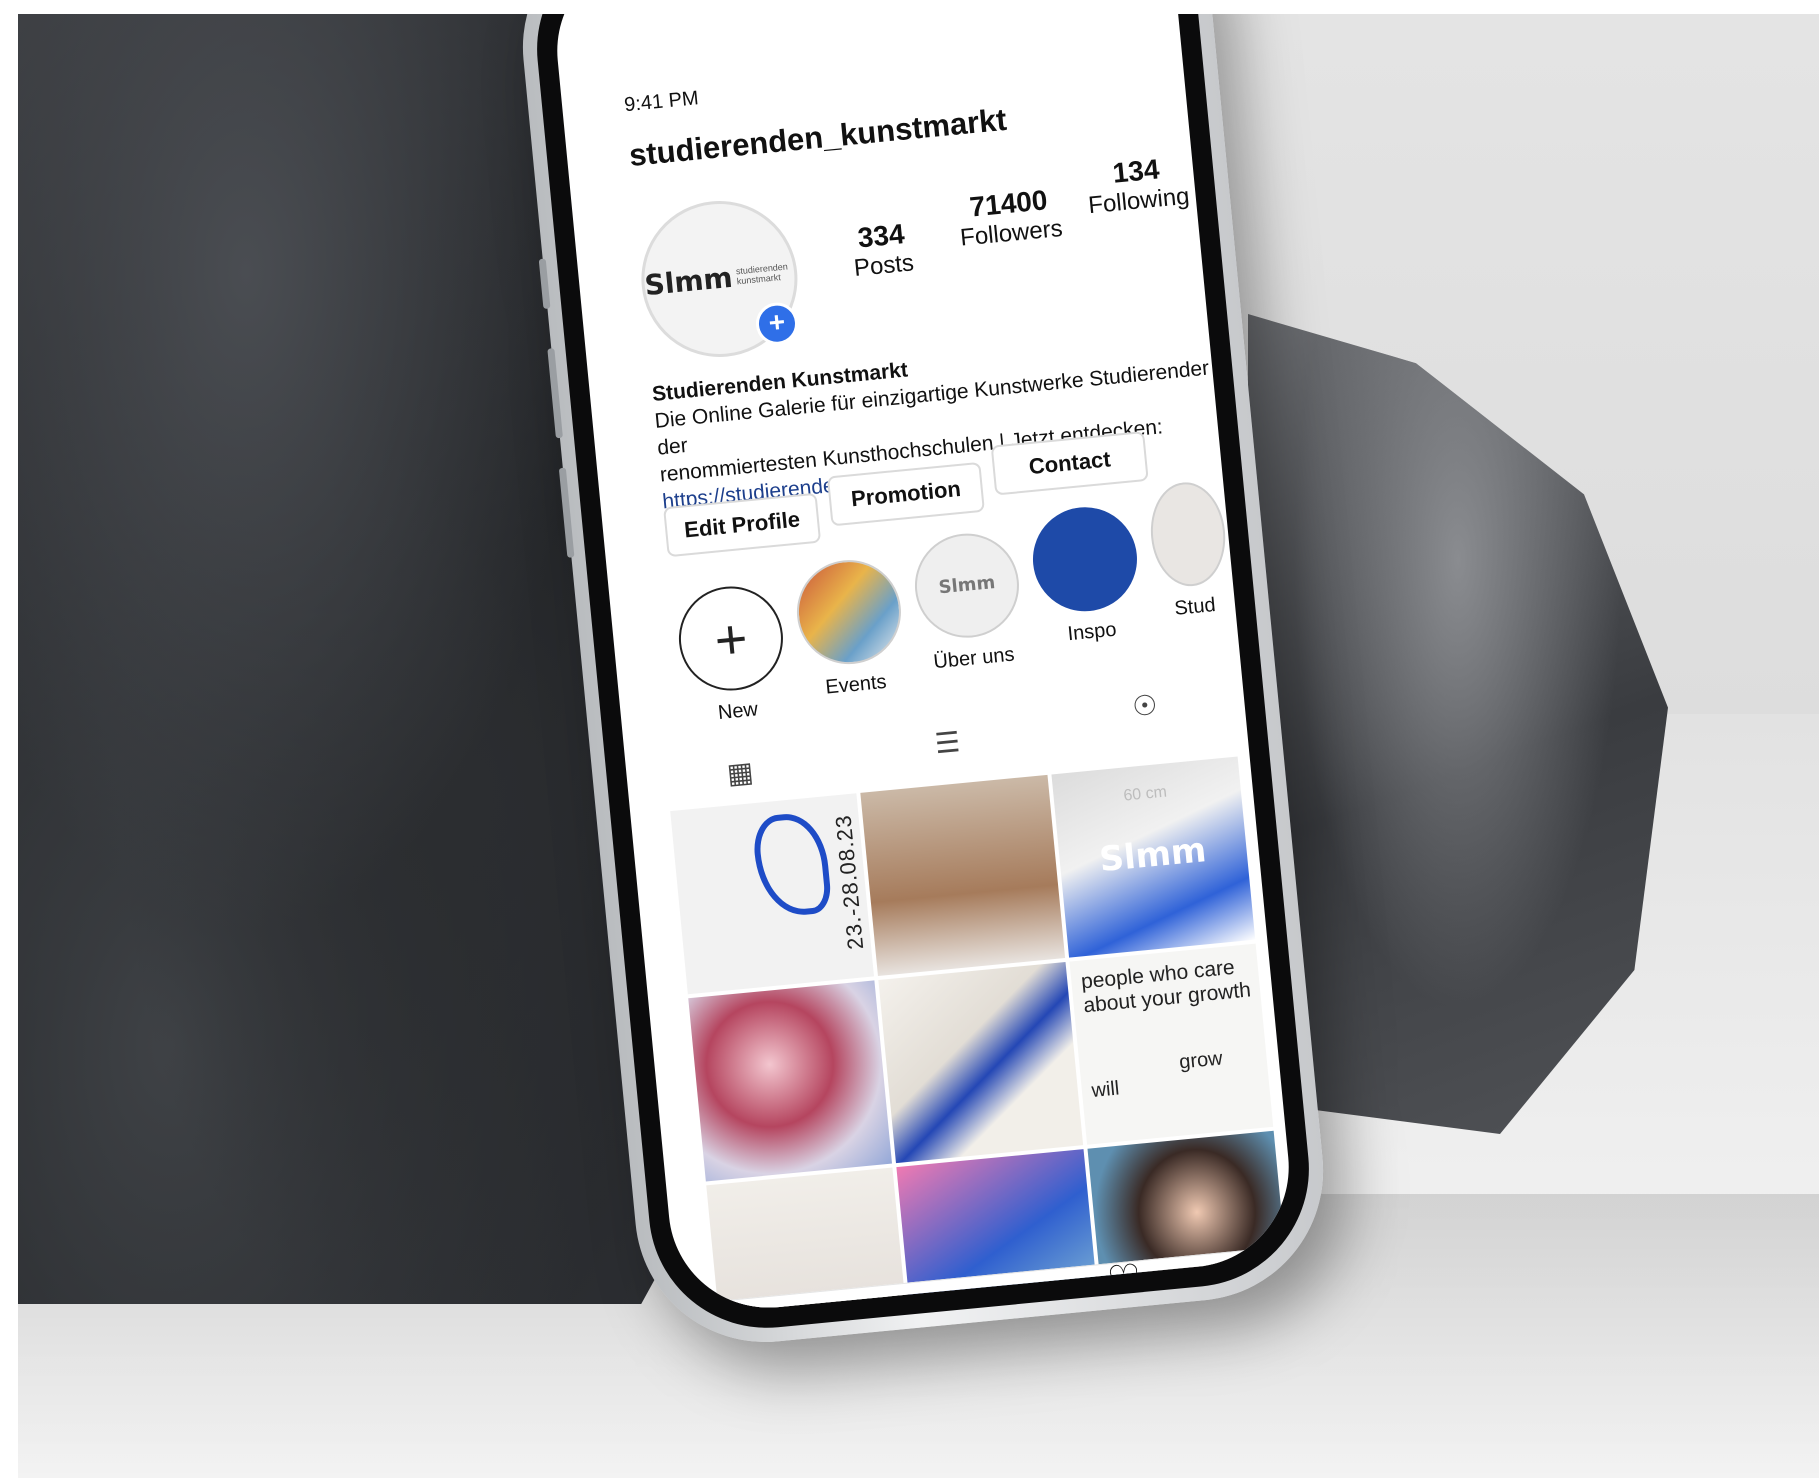 The image size is (1819, 1478). I want to click on list-icon: ☰, so click(947, 742).